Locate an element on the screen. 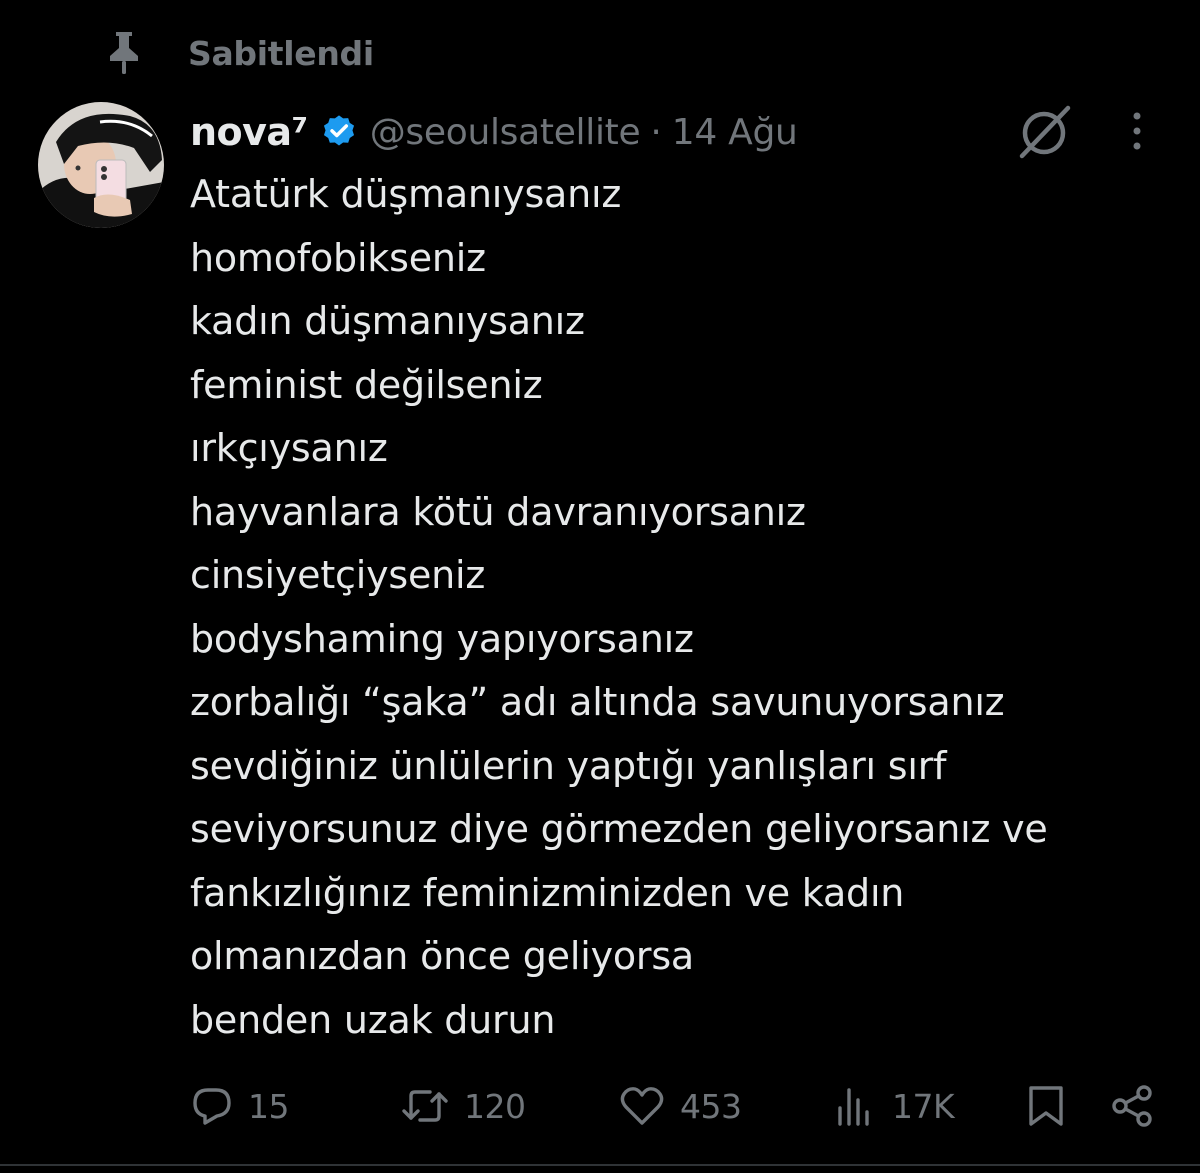 This screenshot has width=1200, height=1173. like-count: 453 is located at coordinates (711, 1106).